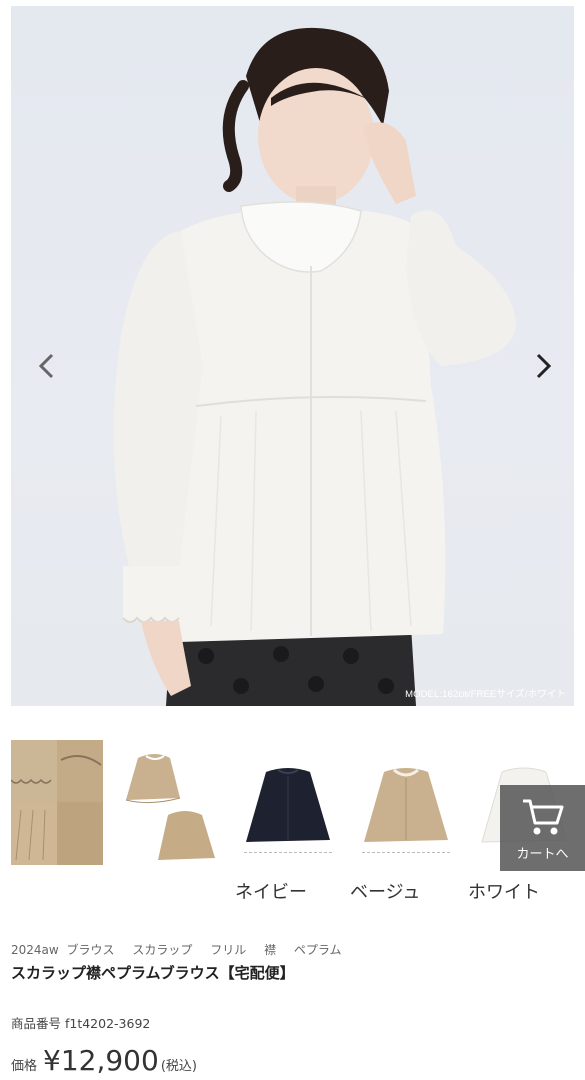 Image resolution: width=585 pixels, height=1080 pixels. What do you see at coordinates (153, 973) in the screenshot?
I see `product-title: スカラップ襟ペプラムブラウス【宅配便】` at bounding box center [153, 973].